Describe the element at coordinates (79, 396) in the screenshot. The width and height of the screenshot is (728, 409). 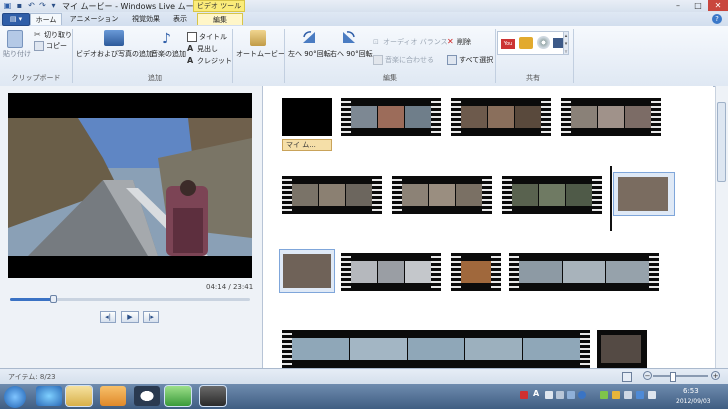
I see `taskbar-explorer-icon` at that location.